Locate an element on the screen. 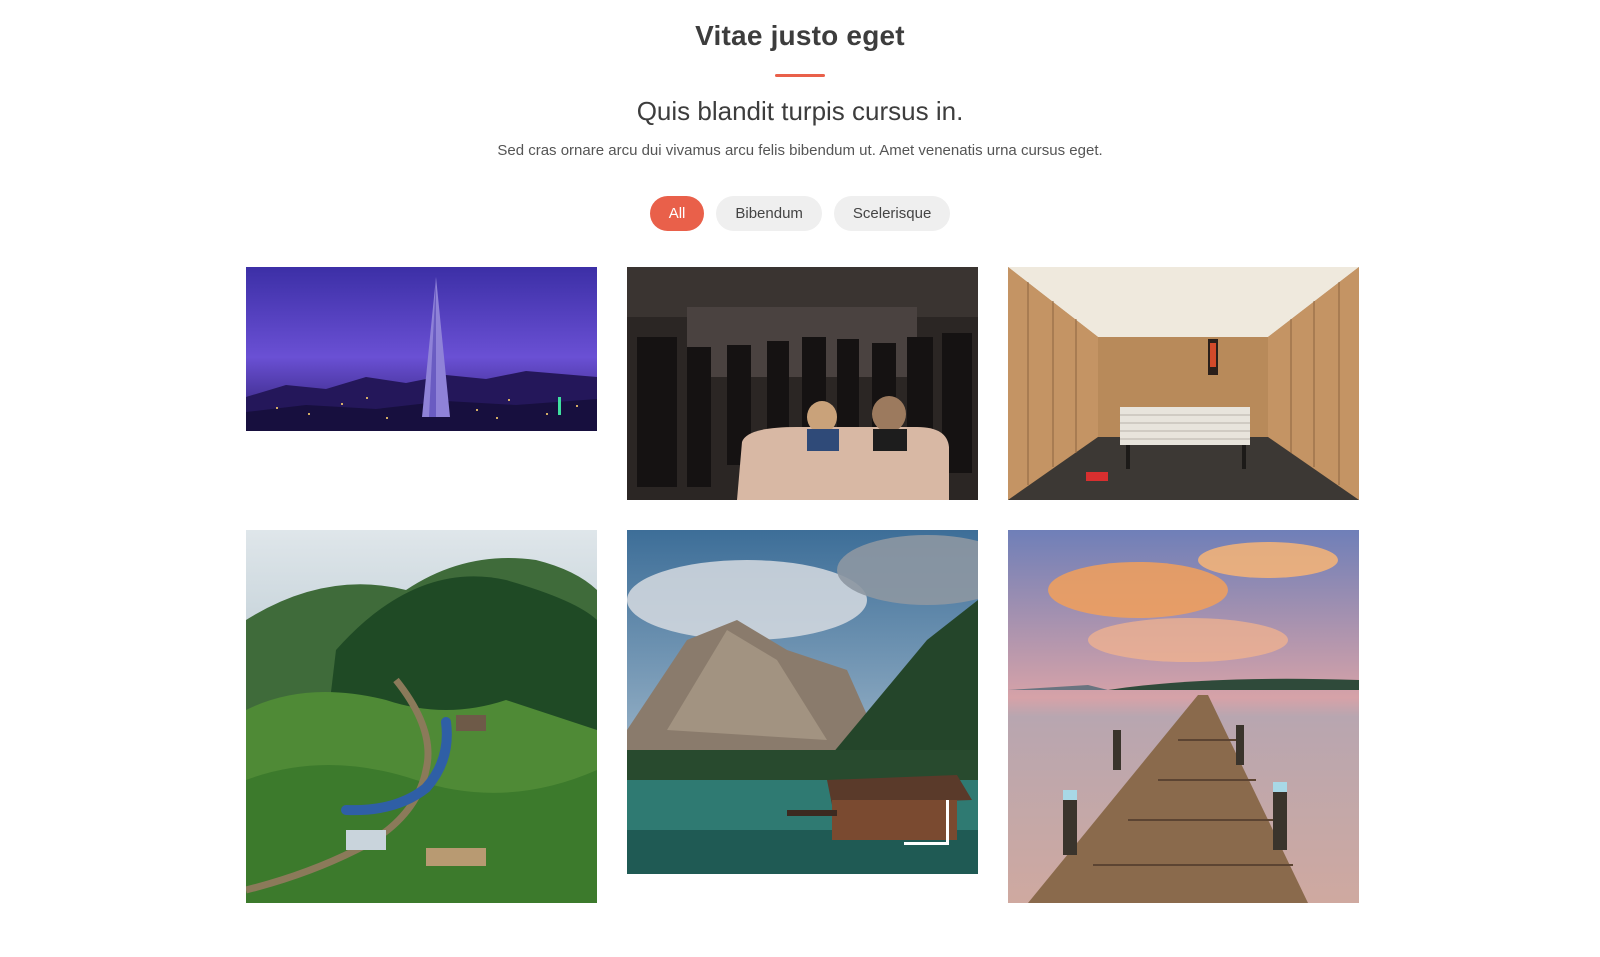 This screenshot has width=1600, height=957. portfolio-item-mountain-lake is located at coordinates (802, 702).